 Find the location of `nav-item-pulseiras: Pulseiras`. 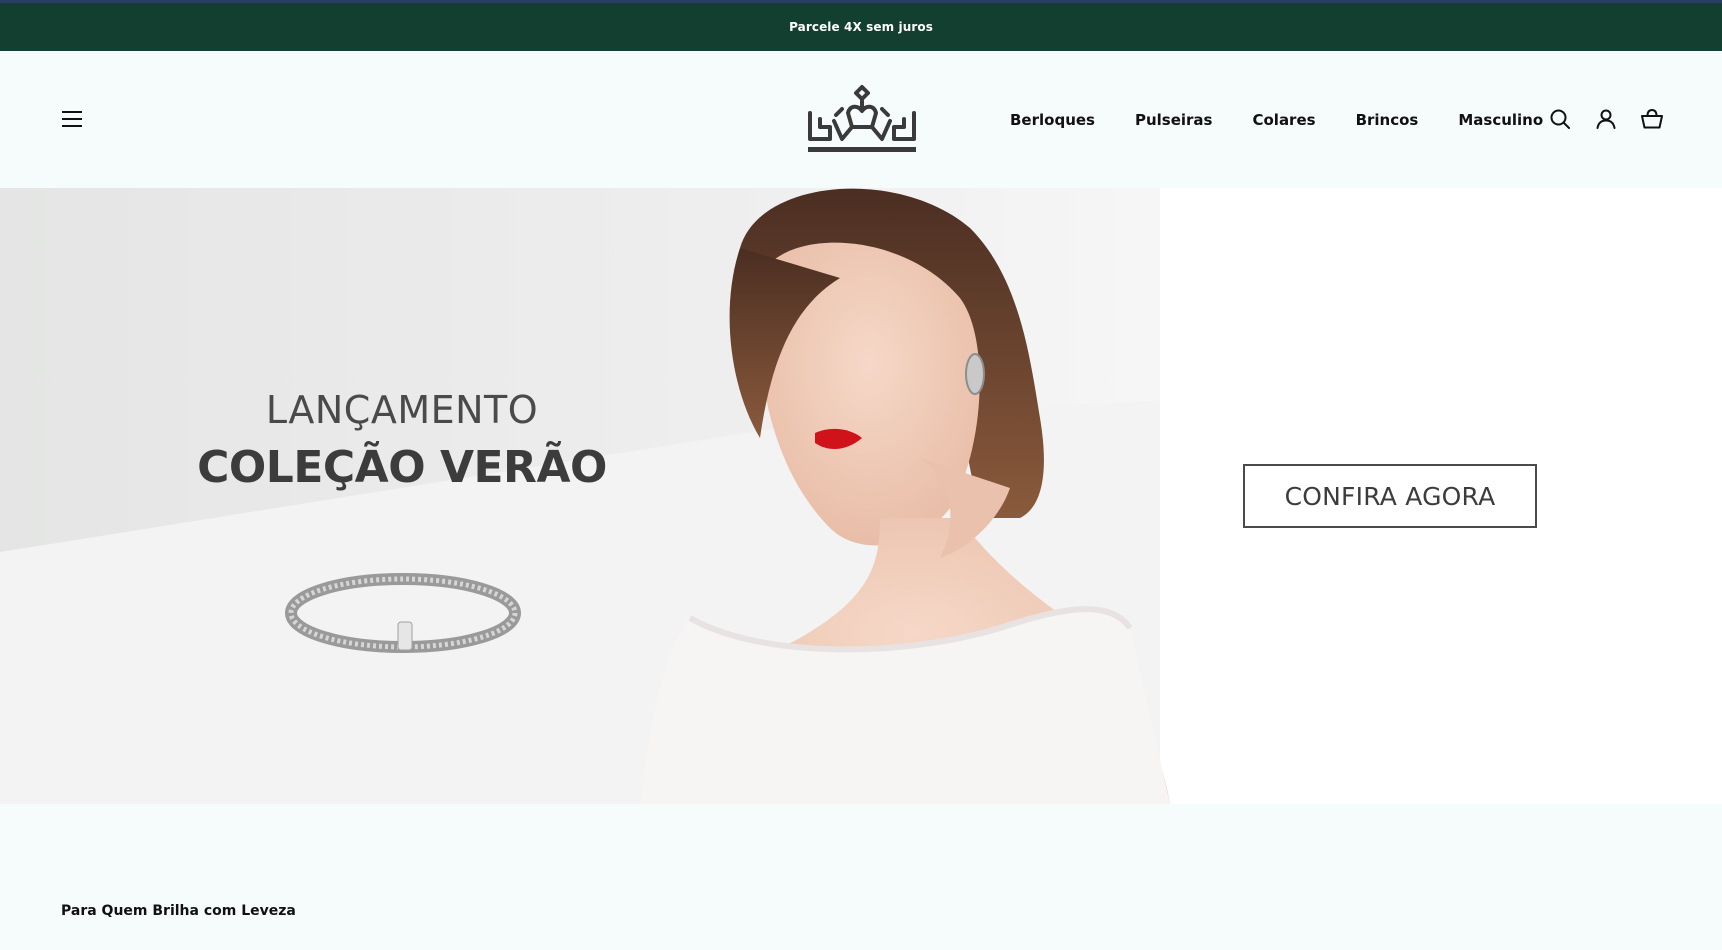

nav-item-pulseiras: Pulseiras is located at coordinates (1174, 120).